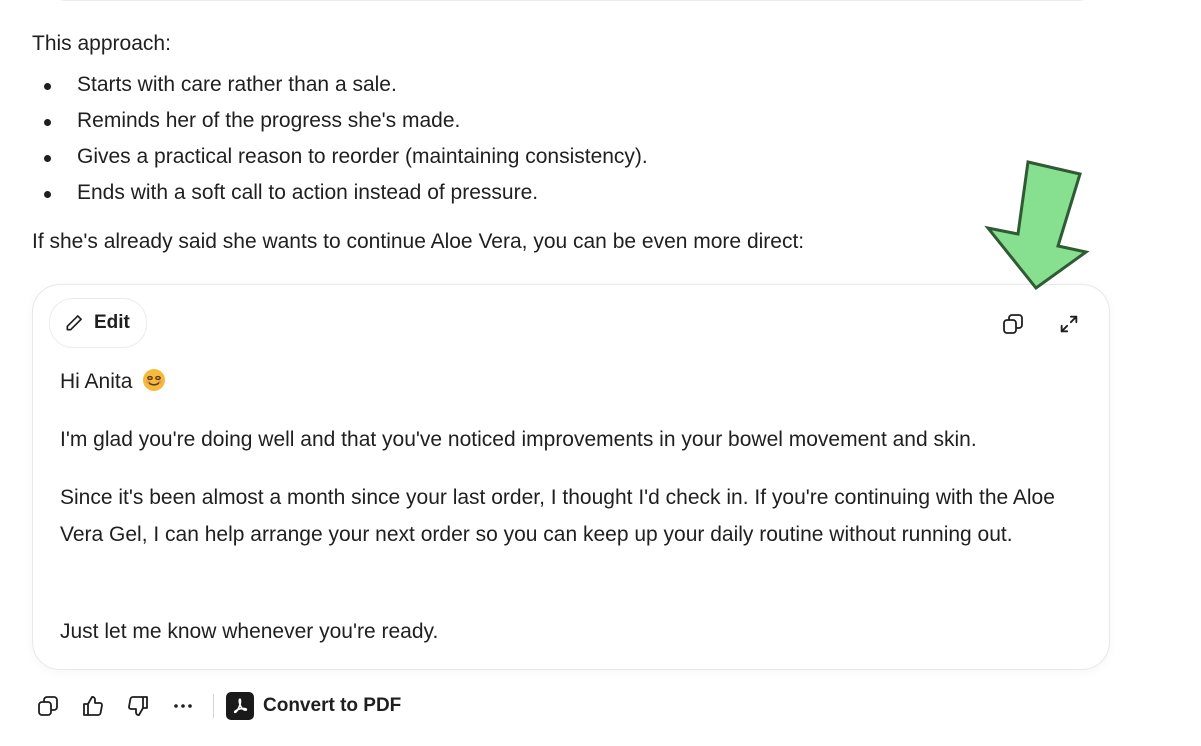 The image size is (1201, 746). What do you see at coordinates (96, 381) in the screenshot?
I see `greeting-text: Hi Anita` at bounding box center [96, 381].